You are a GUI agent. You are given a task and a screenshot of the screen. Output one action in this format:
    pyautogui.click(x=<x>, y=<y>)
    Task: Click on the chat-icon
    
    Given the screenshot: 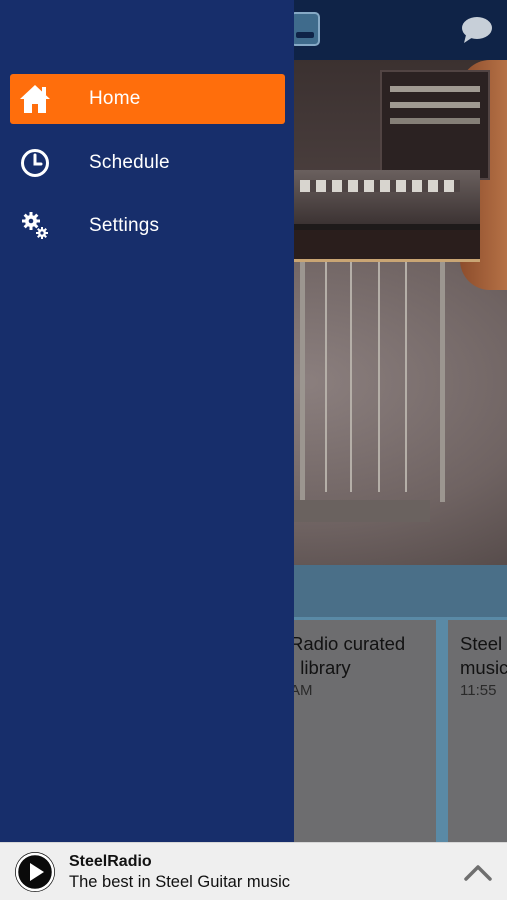 What is the action you would take?
    pyautogui.click(x=477, y=30)
    